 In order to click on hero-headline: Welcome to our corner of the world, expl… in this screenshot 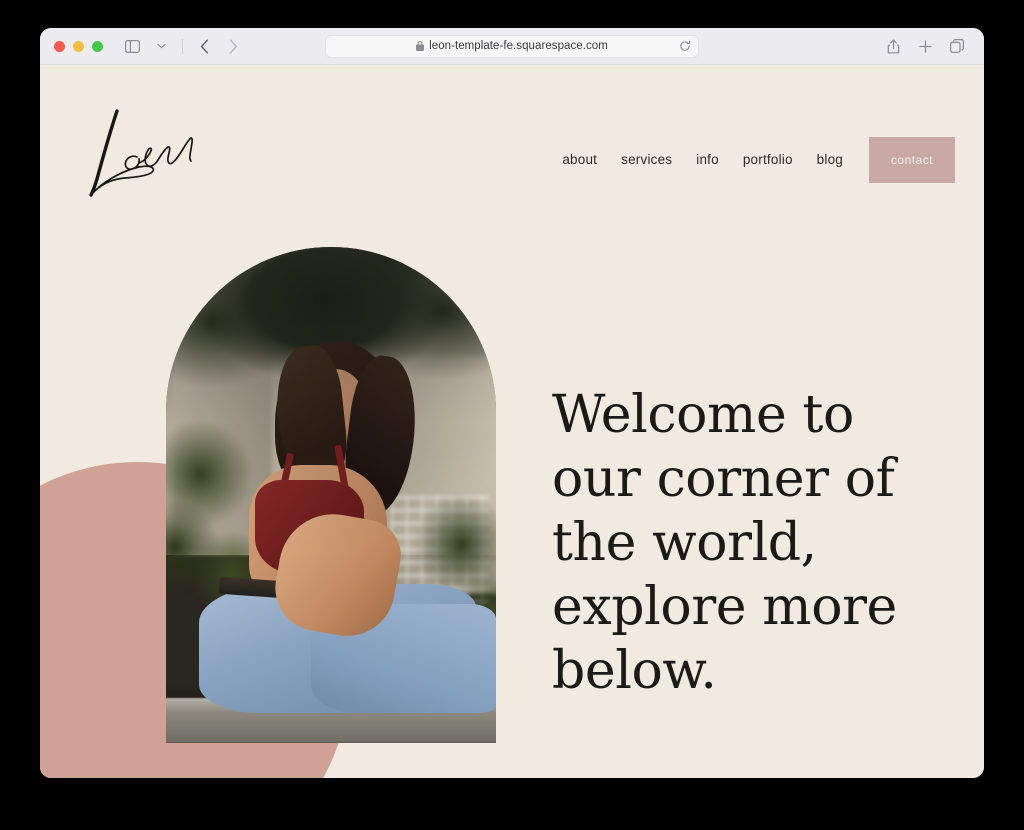, I will do `click(724, 543)`.